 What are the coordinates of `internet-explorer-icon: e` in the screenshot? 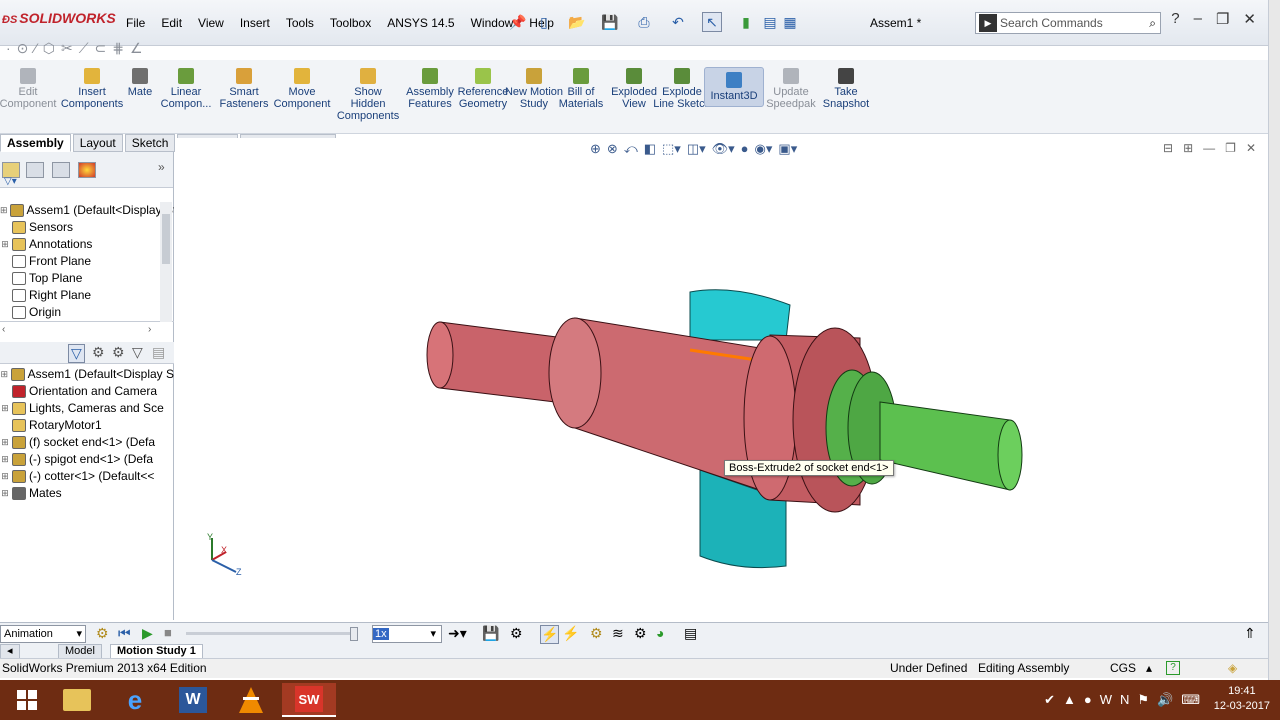 It's located at (135, 700).